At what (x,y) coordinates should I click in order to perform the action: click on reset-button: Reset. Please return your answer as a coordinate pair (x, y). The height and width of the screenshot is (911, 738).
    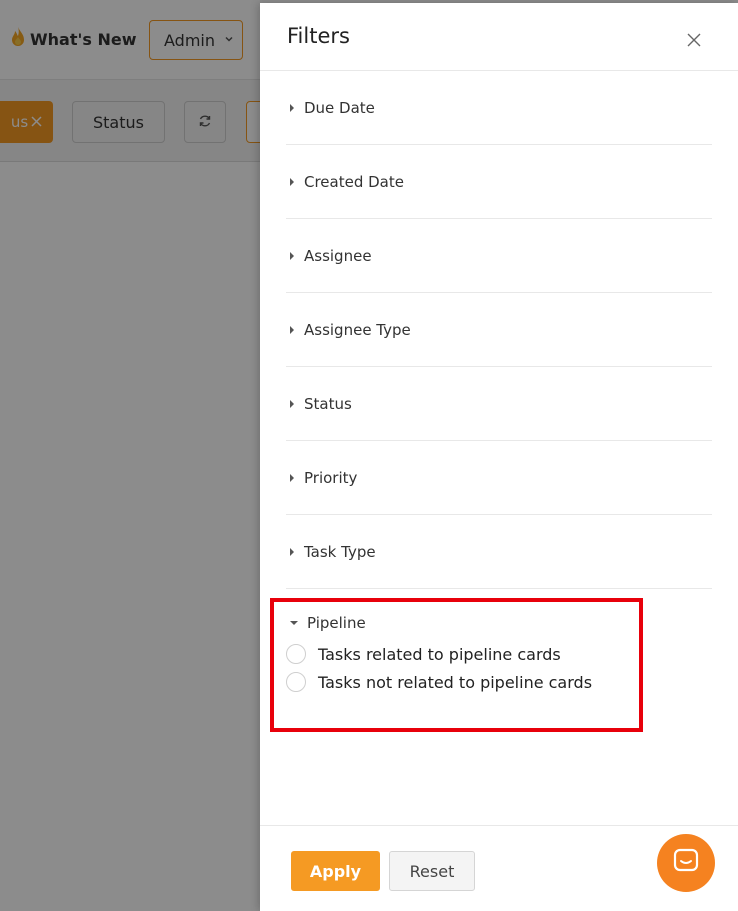
    Looking at the image, I should click on (432, 871).